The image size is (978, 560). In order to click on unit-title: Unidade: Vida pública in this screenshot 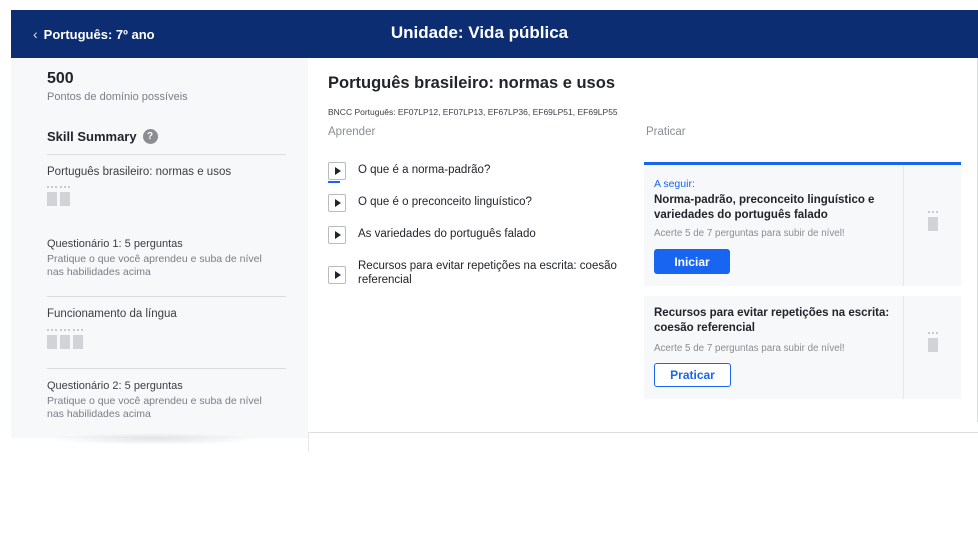, I will do `click(479, 32)`.